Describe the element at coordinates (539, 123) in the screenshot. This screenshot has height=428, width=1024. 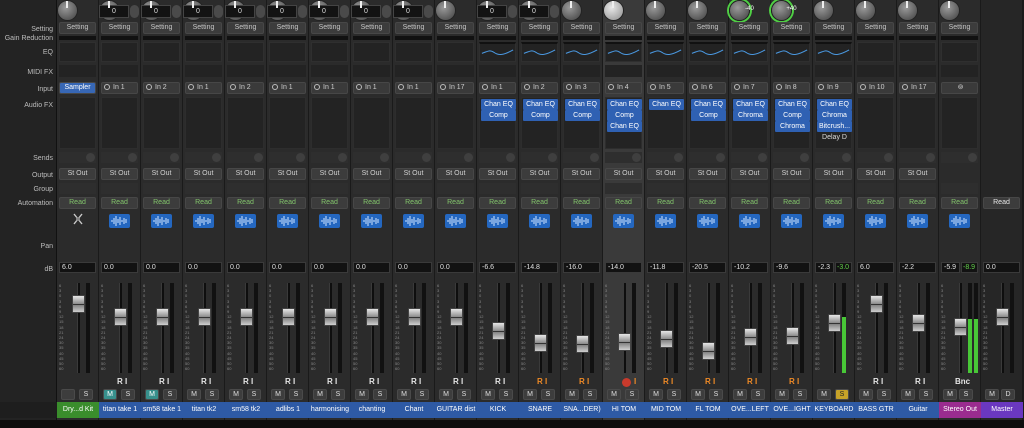
I see `audio-fx-area: Chan EQ Comp` at that location.